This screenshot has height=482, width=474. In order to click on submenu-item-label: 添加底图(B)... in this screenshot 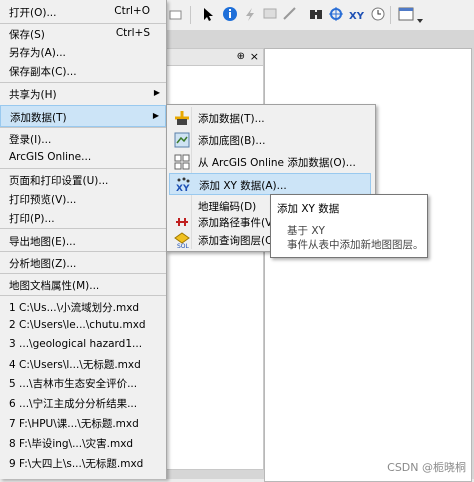, I will do `click(232, 141)`.